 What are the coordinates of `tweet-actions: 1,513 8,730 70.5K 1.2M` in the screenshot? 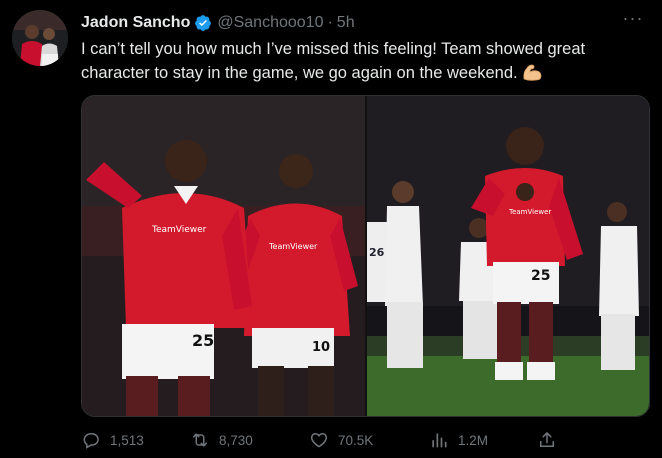 It's located at (321, 440).